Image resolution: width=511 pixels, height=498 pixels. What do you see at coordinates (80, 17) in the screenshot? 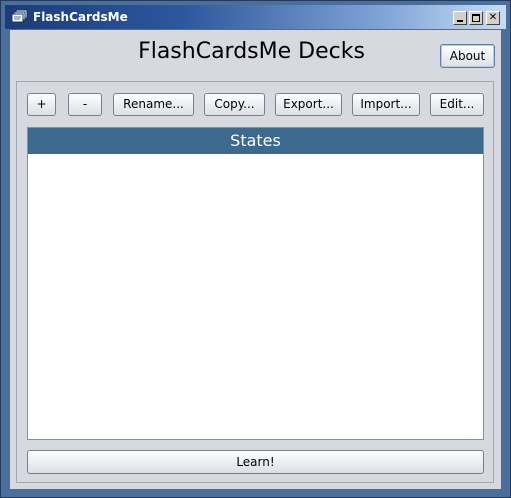
I see `window-title: FlashCardsMe` at bounding box center [80, 17].